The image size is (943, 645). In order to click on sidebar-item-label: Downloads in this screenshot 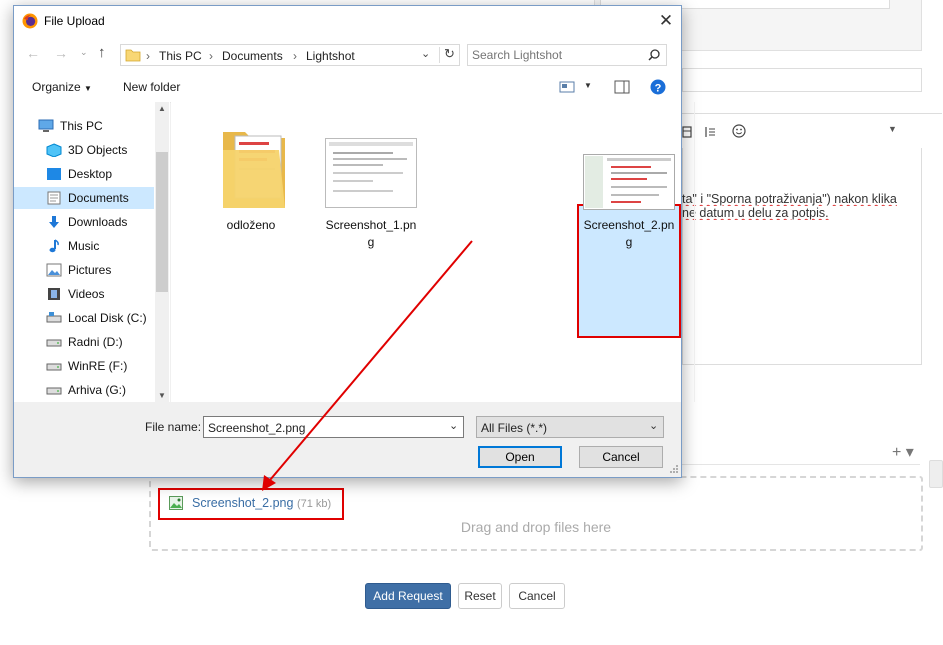, I will do `click(98, 222)`.